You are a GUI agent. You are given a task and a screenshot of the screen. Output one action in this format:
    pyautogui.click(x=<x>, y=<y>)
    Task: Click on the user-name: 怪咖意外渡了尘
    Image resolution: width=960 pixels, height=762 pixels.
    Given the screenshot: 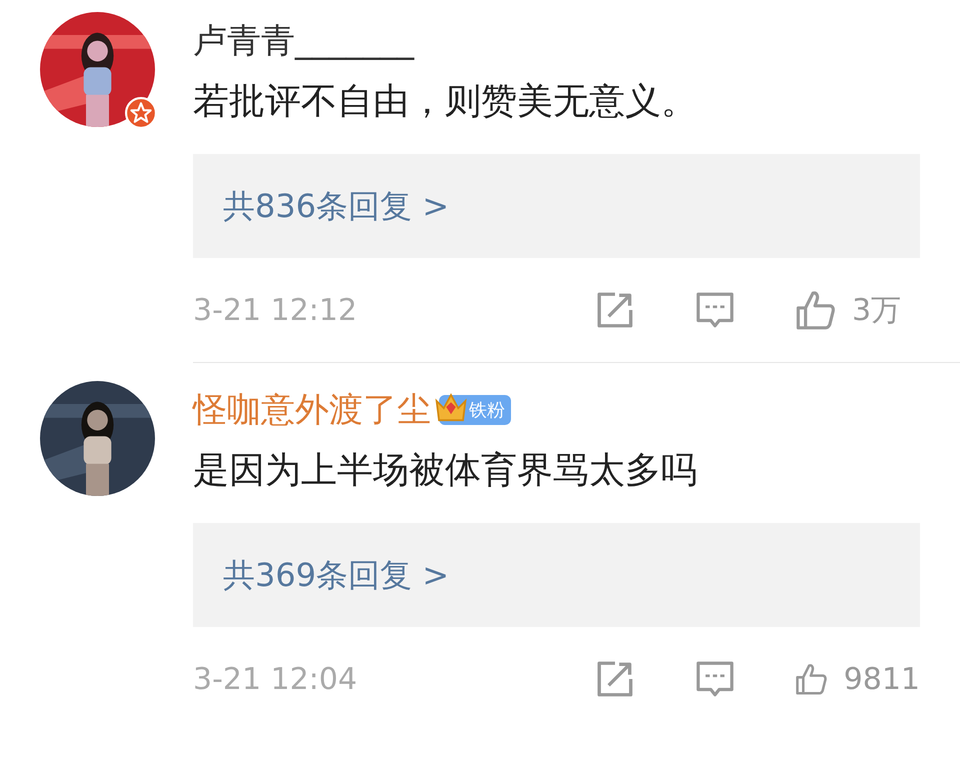 What is the action you would take?
    pyautogui.click(x=312, y=410)
    